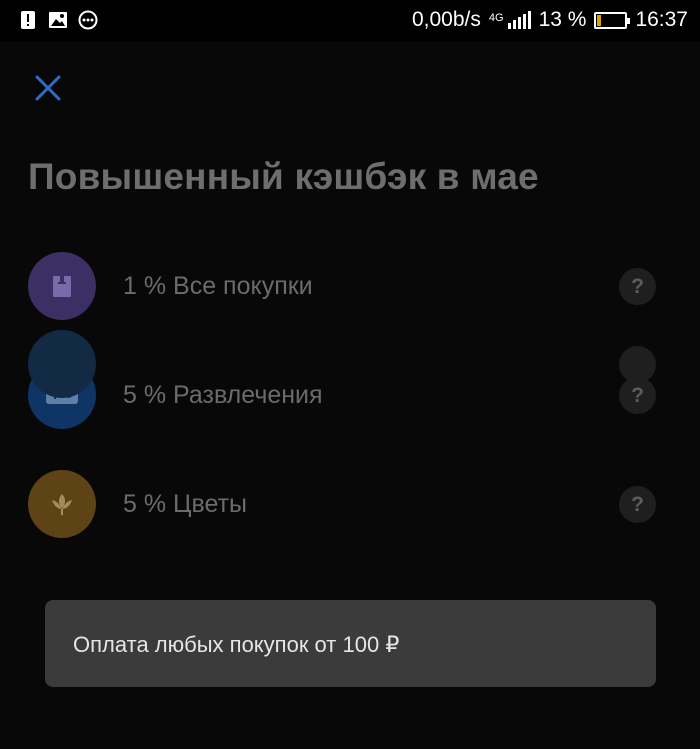  I want to click on battery-fill, so click(599, 20).